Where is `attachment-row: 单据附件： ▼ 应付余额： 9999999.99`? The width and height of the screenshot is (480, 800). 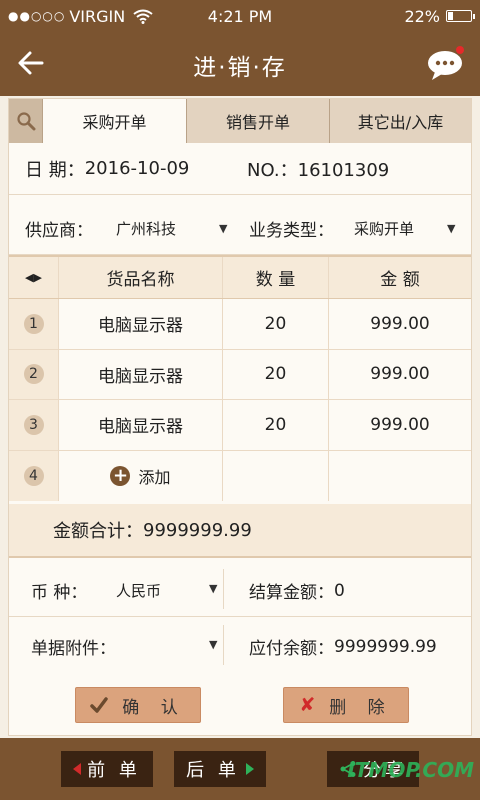
attachment-row: 单据附件： ▼ 应付余额： 9999999.99 is located at coordinates (240, 645).